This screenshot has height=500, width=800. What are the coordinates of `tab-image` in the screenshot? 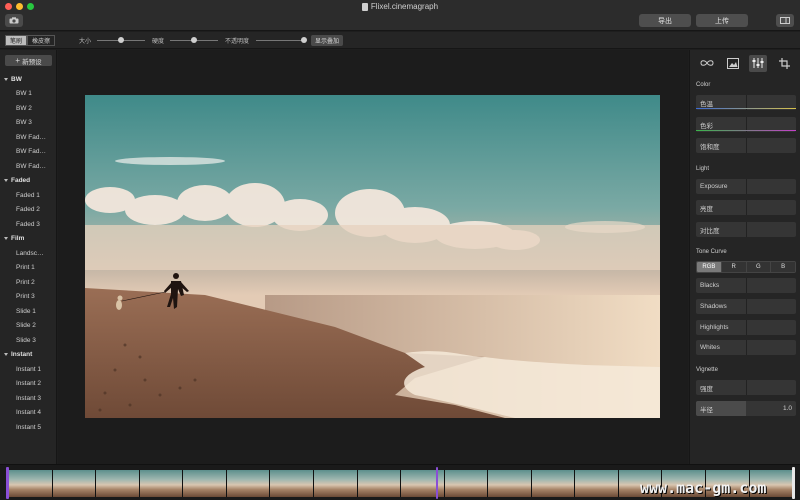 It's located at (733, 63).